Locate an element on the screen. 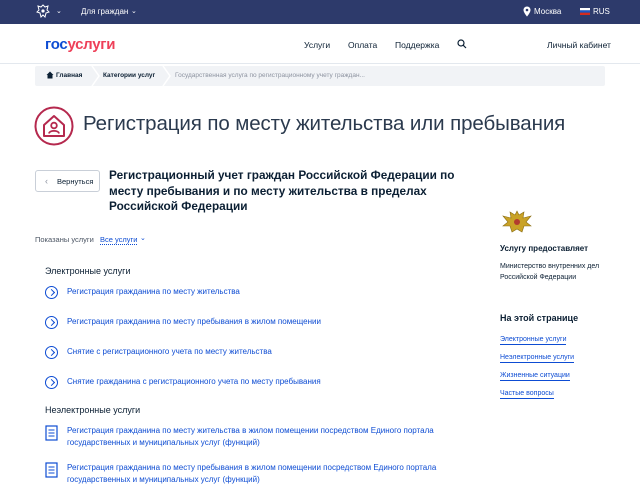 Image resolution: width=640 pixels, height=494 pixels. anchor-link-life-situations: Жизненные ситуации is located at coordinates (535, 376).